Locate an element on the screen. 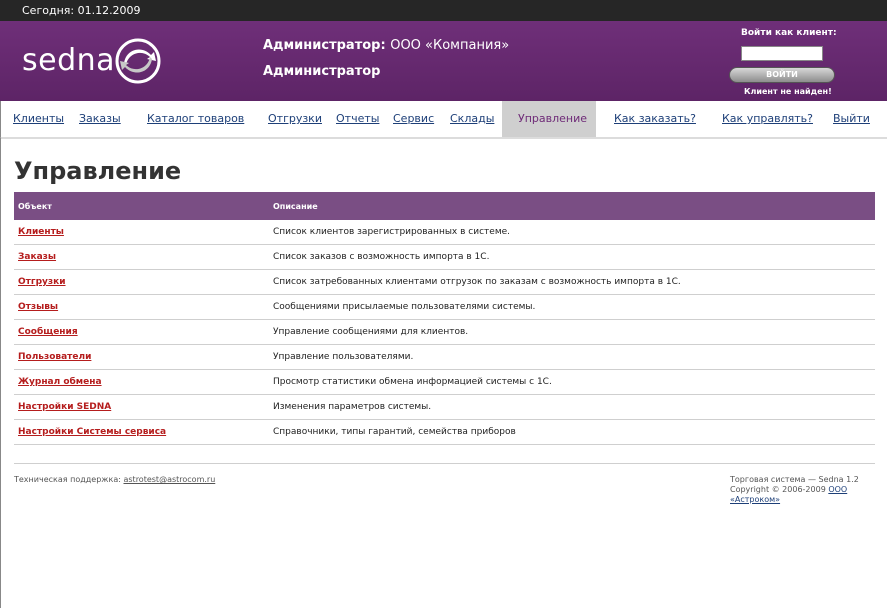  object-description: Управление сообщениями для клиентов. is located at coordinates (572, 332).